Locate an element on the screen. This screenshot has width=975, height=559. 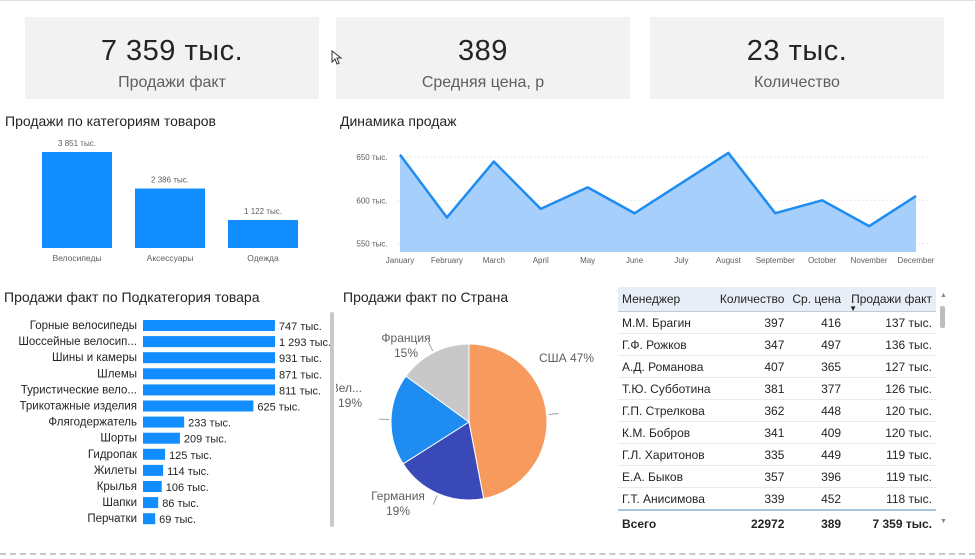
cell-sales: 120 тыс. is located at coordinates (890, 432).